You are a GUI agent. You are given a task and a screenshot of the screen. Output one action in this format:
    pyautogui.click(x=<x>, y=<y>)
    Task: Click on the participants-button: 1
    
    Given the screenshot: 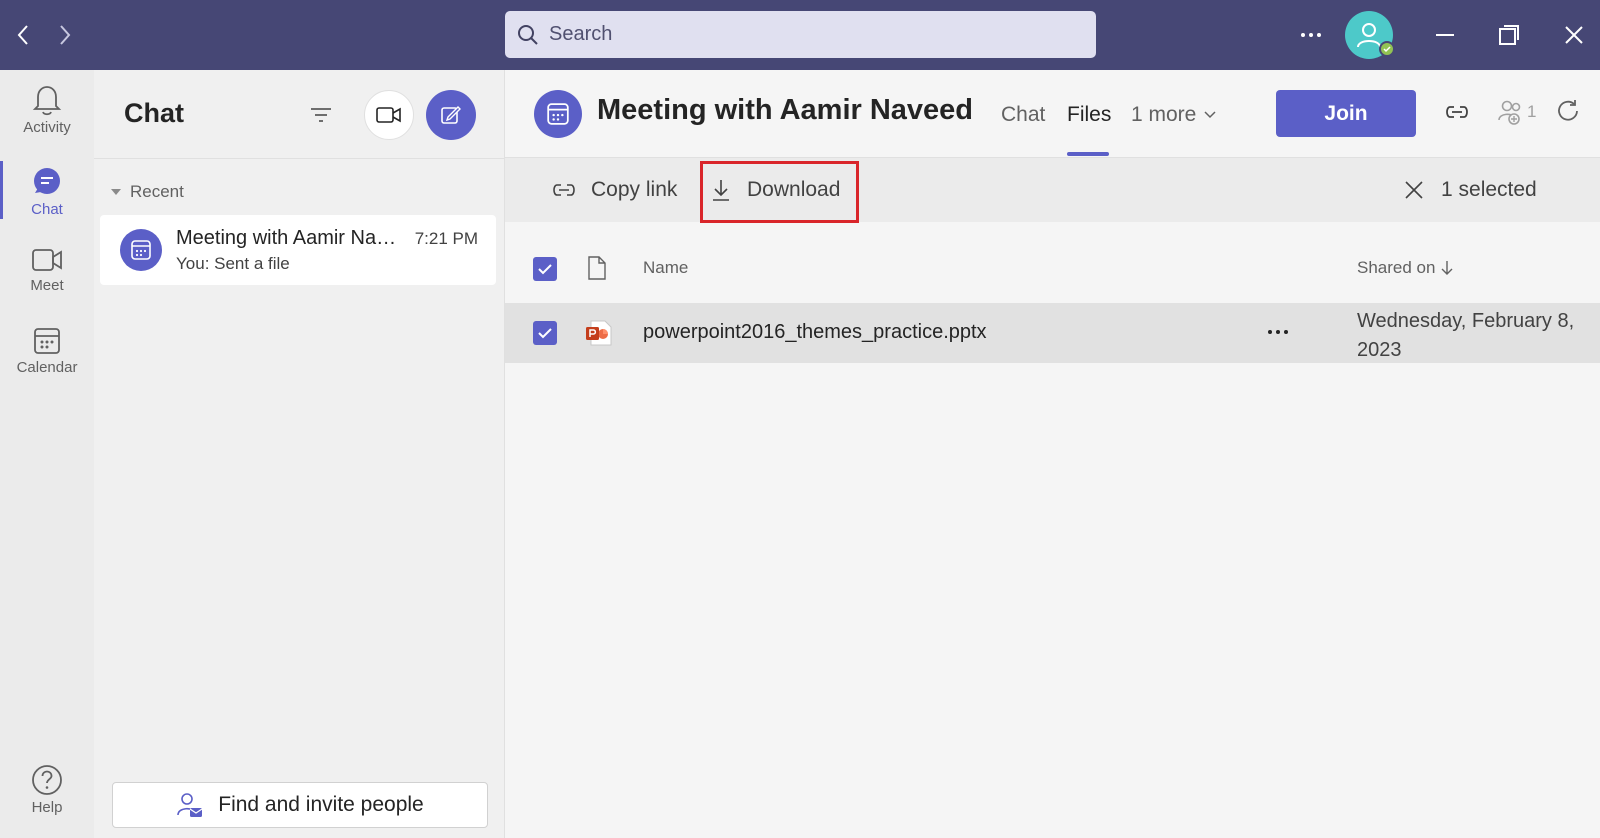 What is the action you would take?
    pyautogui.click(x=1516, y=112)
    